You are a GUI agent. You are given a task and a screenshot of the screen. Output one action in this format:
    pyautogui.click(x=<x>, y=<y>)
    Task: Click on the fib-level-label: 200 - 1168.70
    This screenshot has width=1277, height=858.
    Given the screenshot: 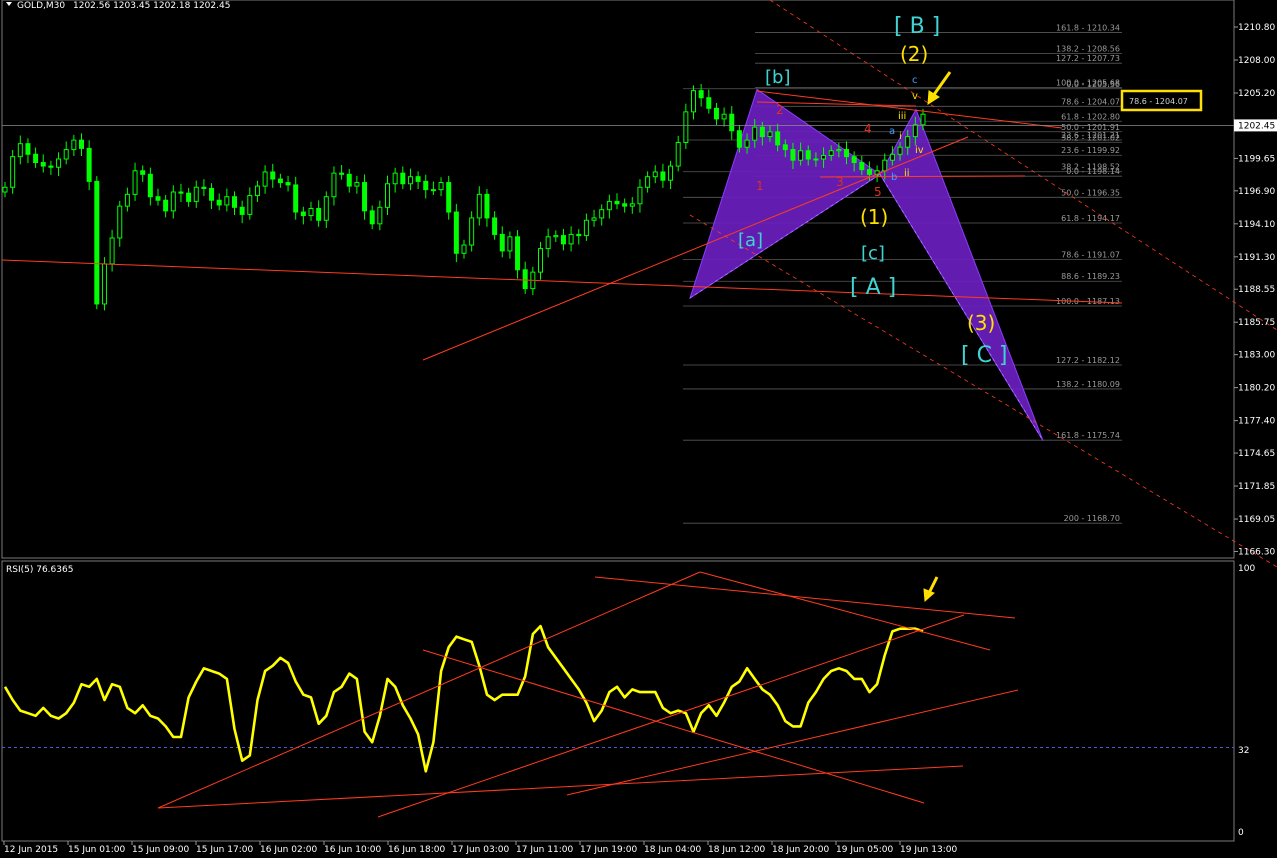 What is the action you would take?
    pyautogui.click(x=1092, y=518)
    